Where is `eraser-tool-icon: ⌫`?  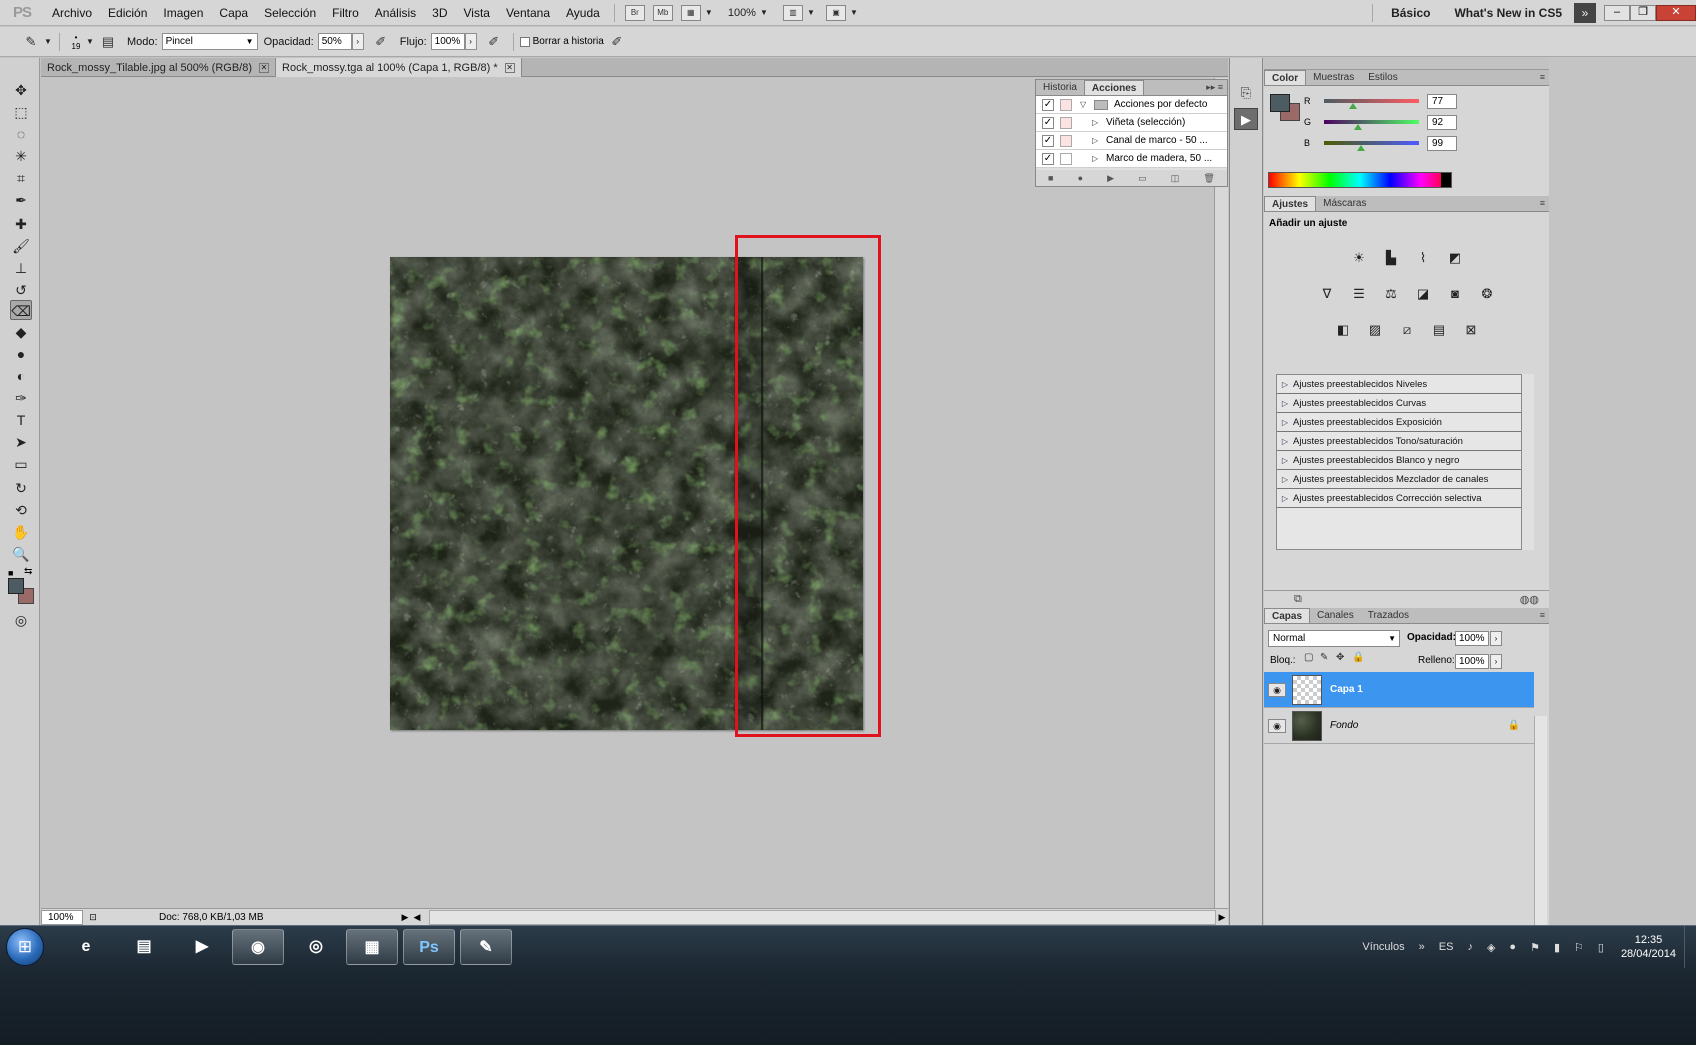 eraser-tool-icon: ⌫ is located at coordinates (21, 310).